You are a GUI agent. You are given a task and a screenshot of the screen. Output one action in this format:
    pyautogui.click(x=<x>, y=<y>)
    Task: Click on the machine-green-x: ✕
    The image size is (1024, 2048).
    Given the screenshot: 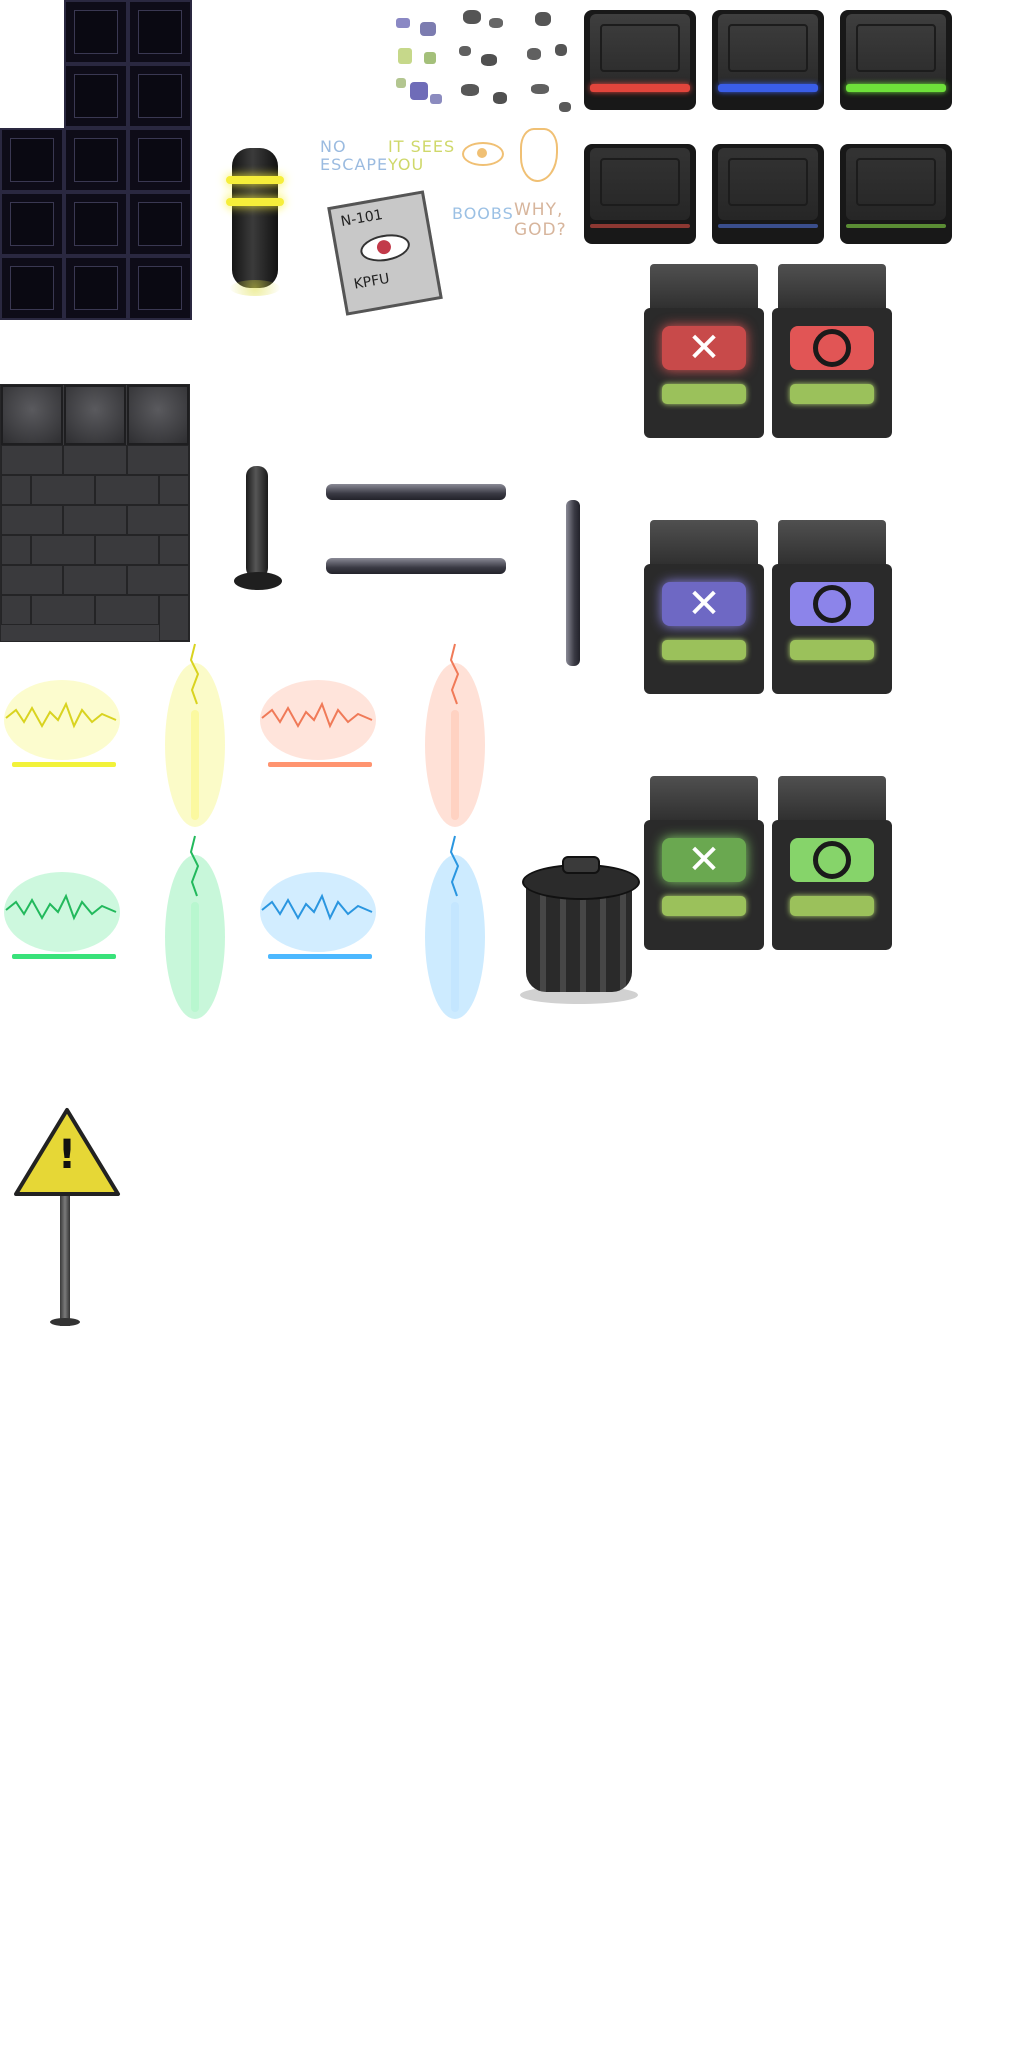 What is the action you would take?
    pyautogui.click(x=704, y=865)
    